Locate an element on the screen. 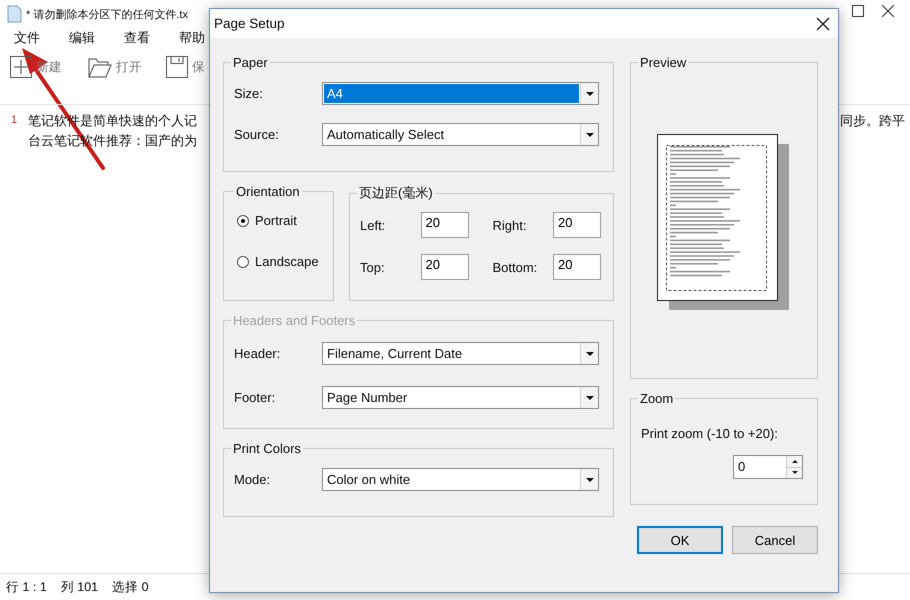  field-label: Left: is located at coordinates (373, 225).